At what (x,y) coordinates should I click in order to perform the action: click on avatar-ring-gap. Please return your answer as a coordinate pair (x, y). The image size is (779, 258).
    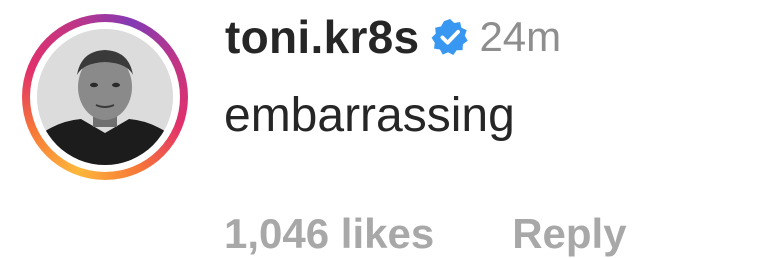
    Looking at the image, I should click on (105, 97).